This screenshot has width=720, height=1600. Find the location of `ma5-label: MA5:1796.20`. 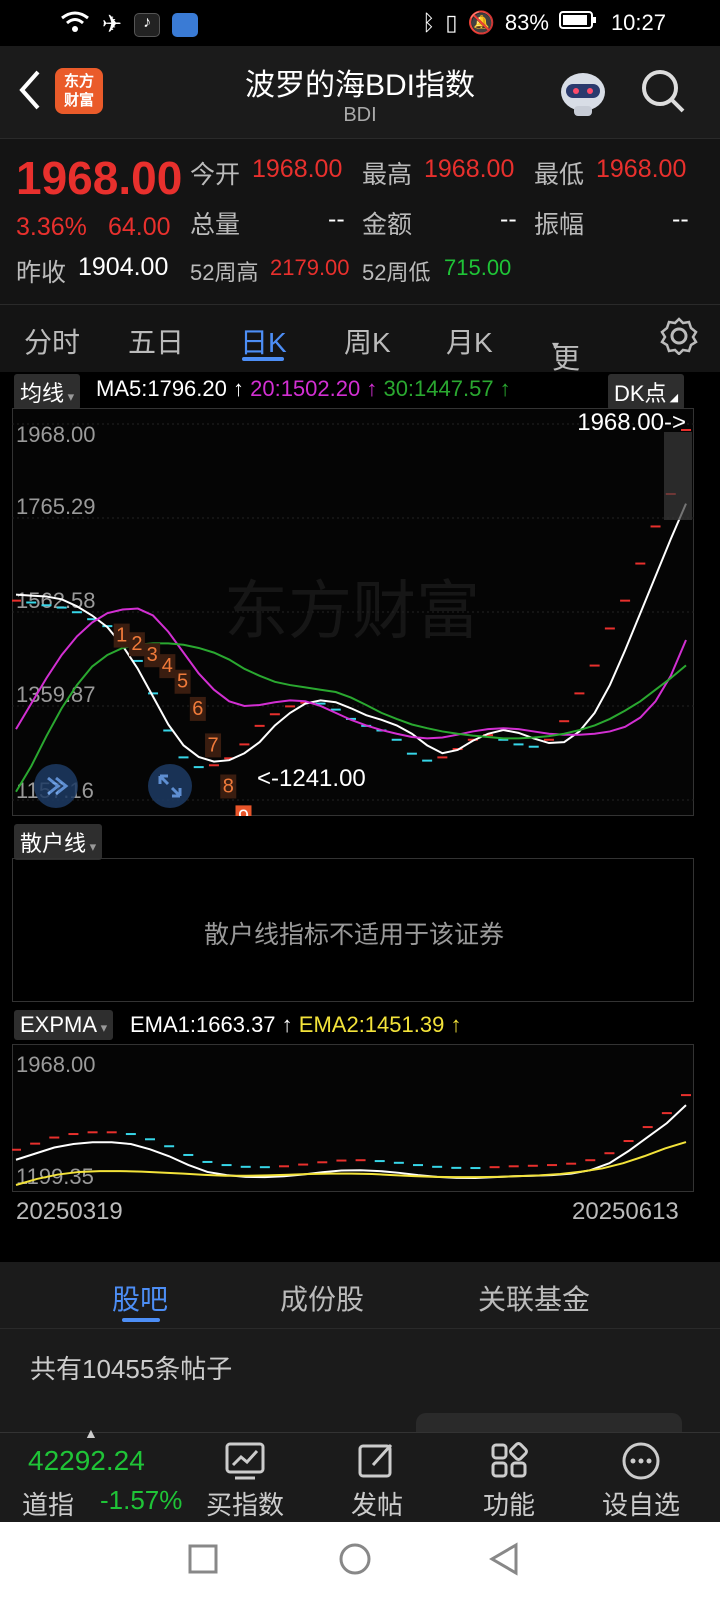

ma5-label: MA5:1796.20 is located at coordinates (161, 388).